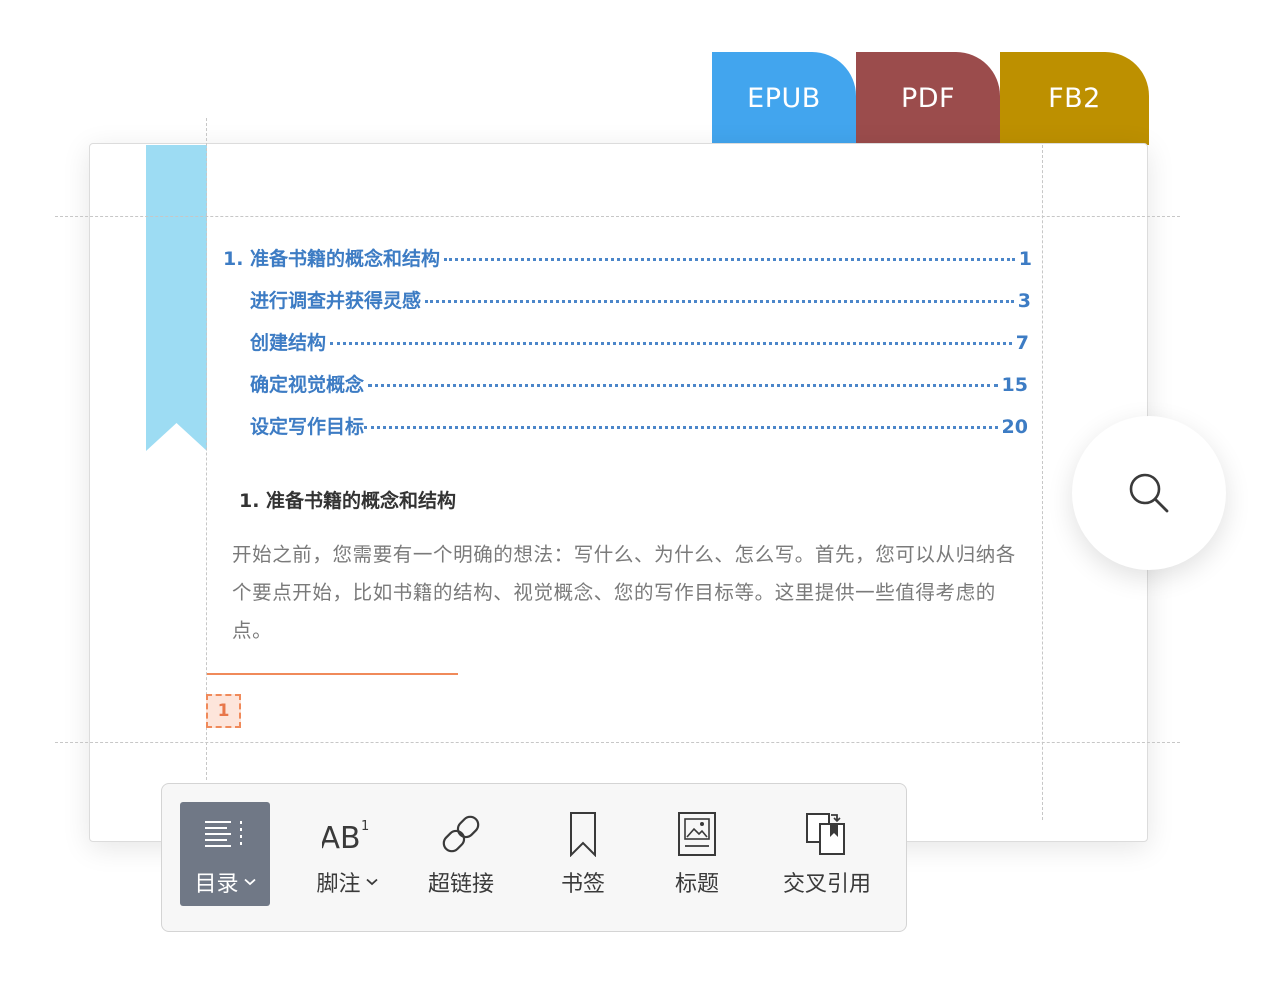 The image size is (1280, 988). Describe the element at coordinates (826, 884) in the screenshot. I see `cross-reference-button-label: 交叉引用` at that location.